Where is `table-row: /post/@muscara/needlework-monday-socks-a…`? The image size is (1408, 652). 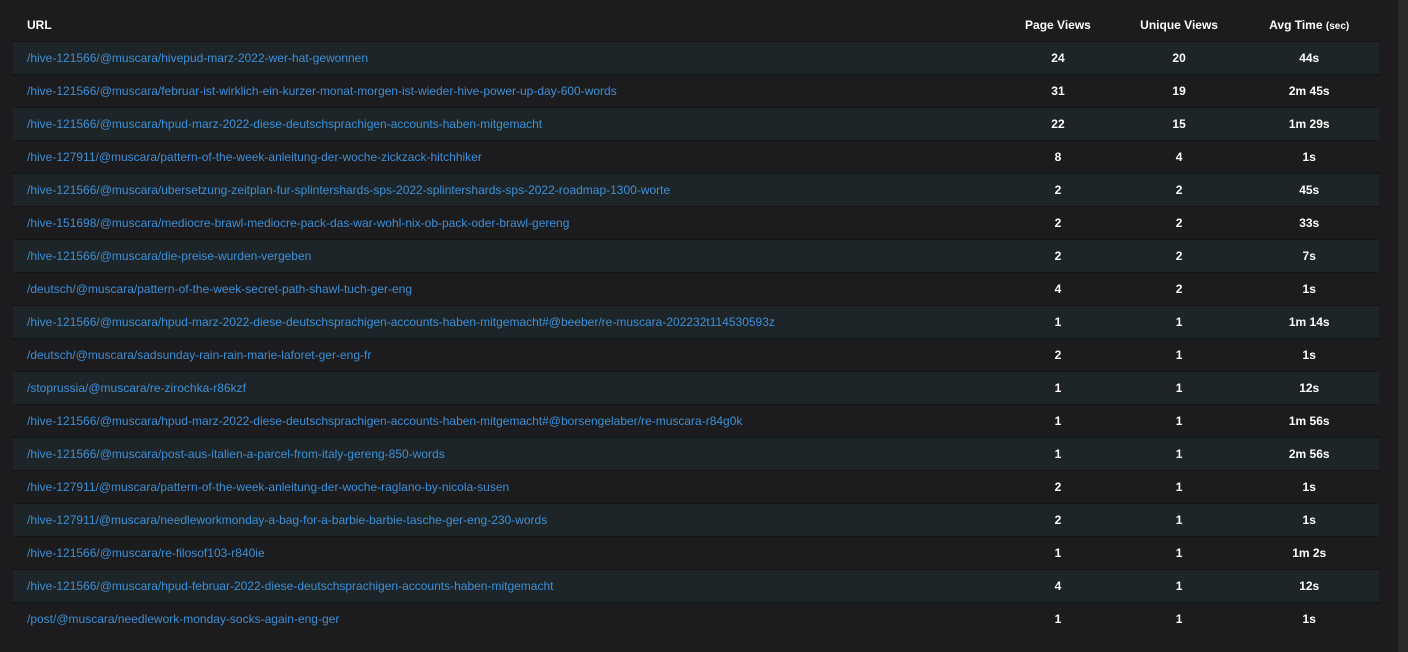
table-row: /post/@muscara/needlework-monday-socks-a… is located at coordinates (696, 618).